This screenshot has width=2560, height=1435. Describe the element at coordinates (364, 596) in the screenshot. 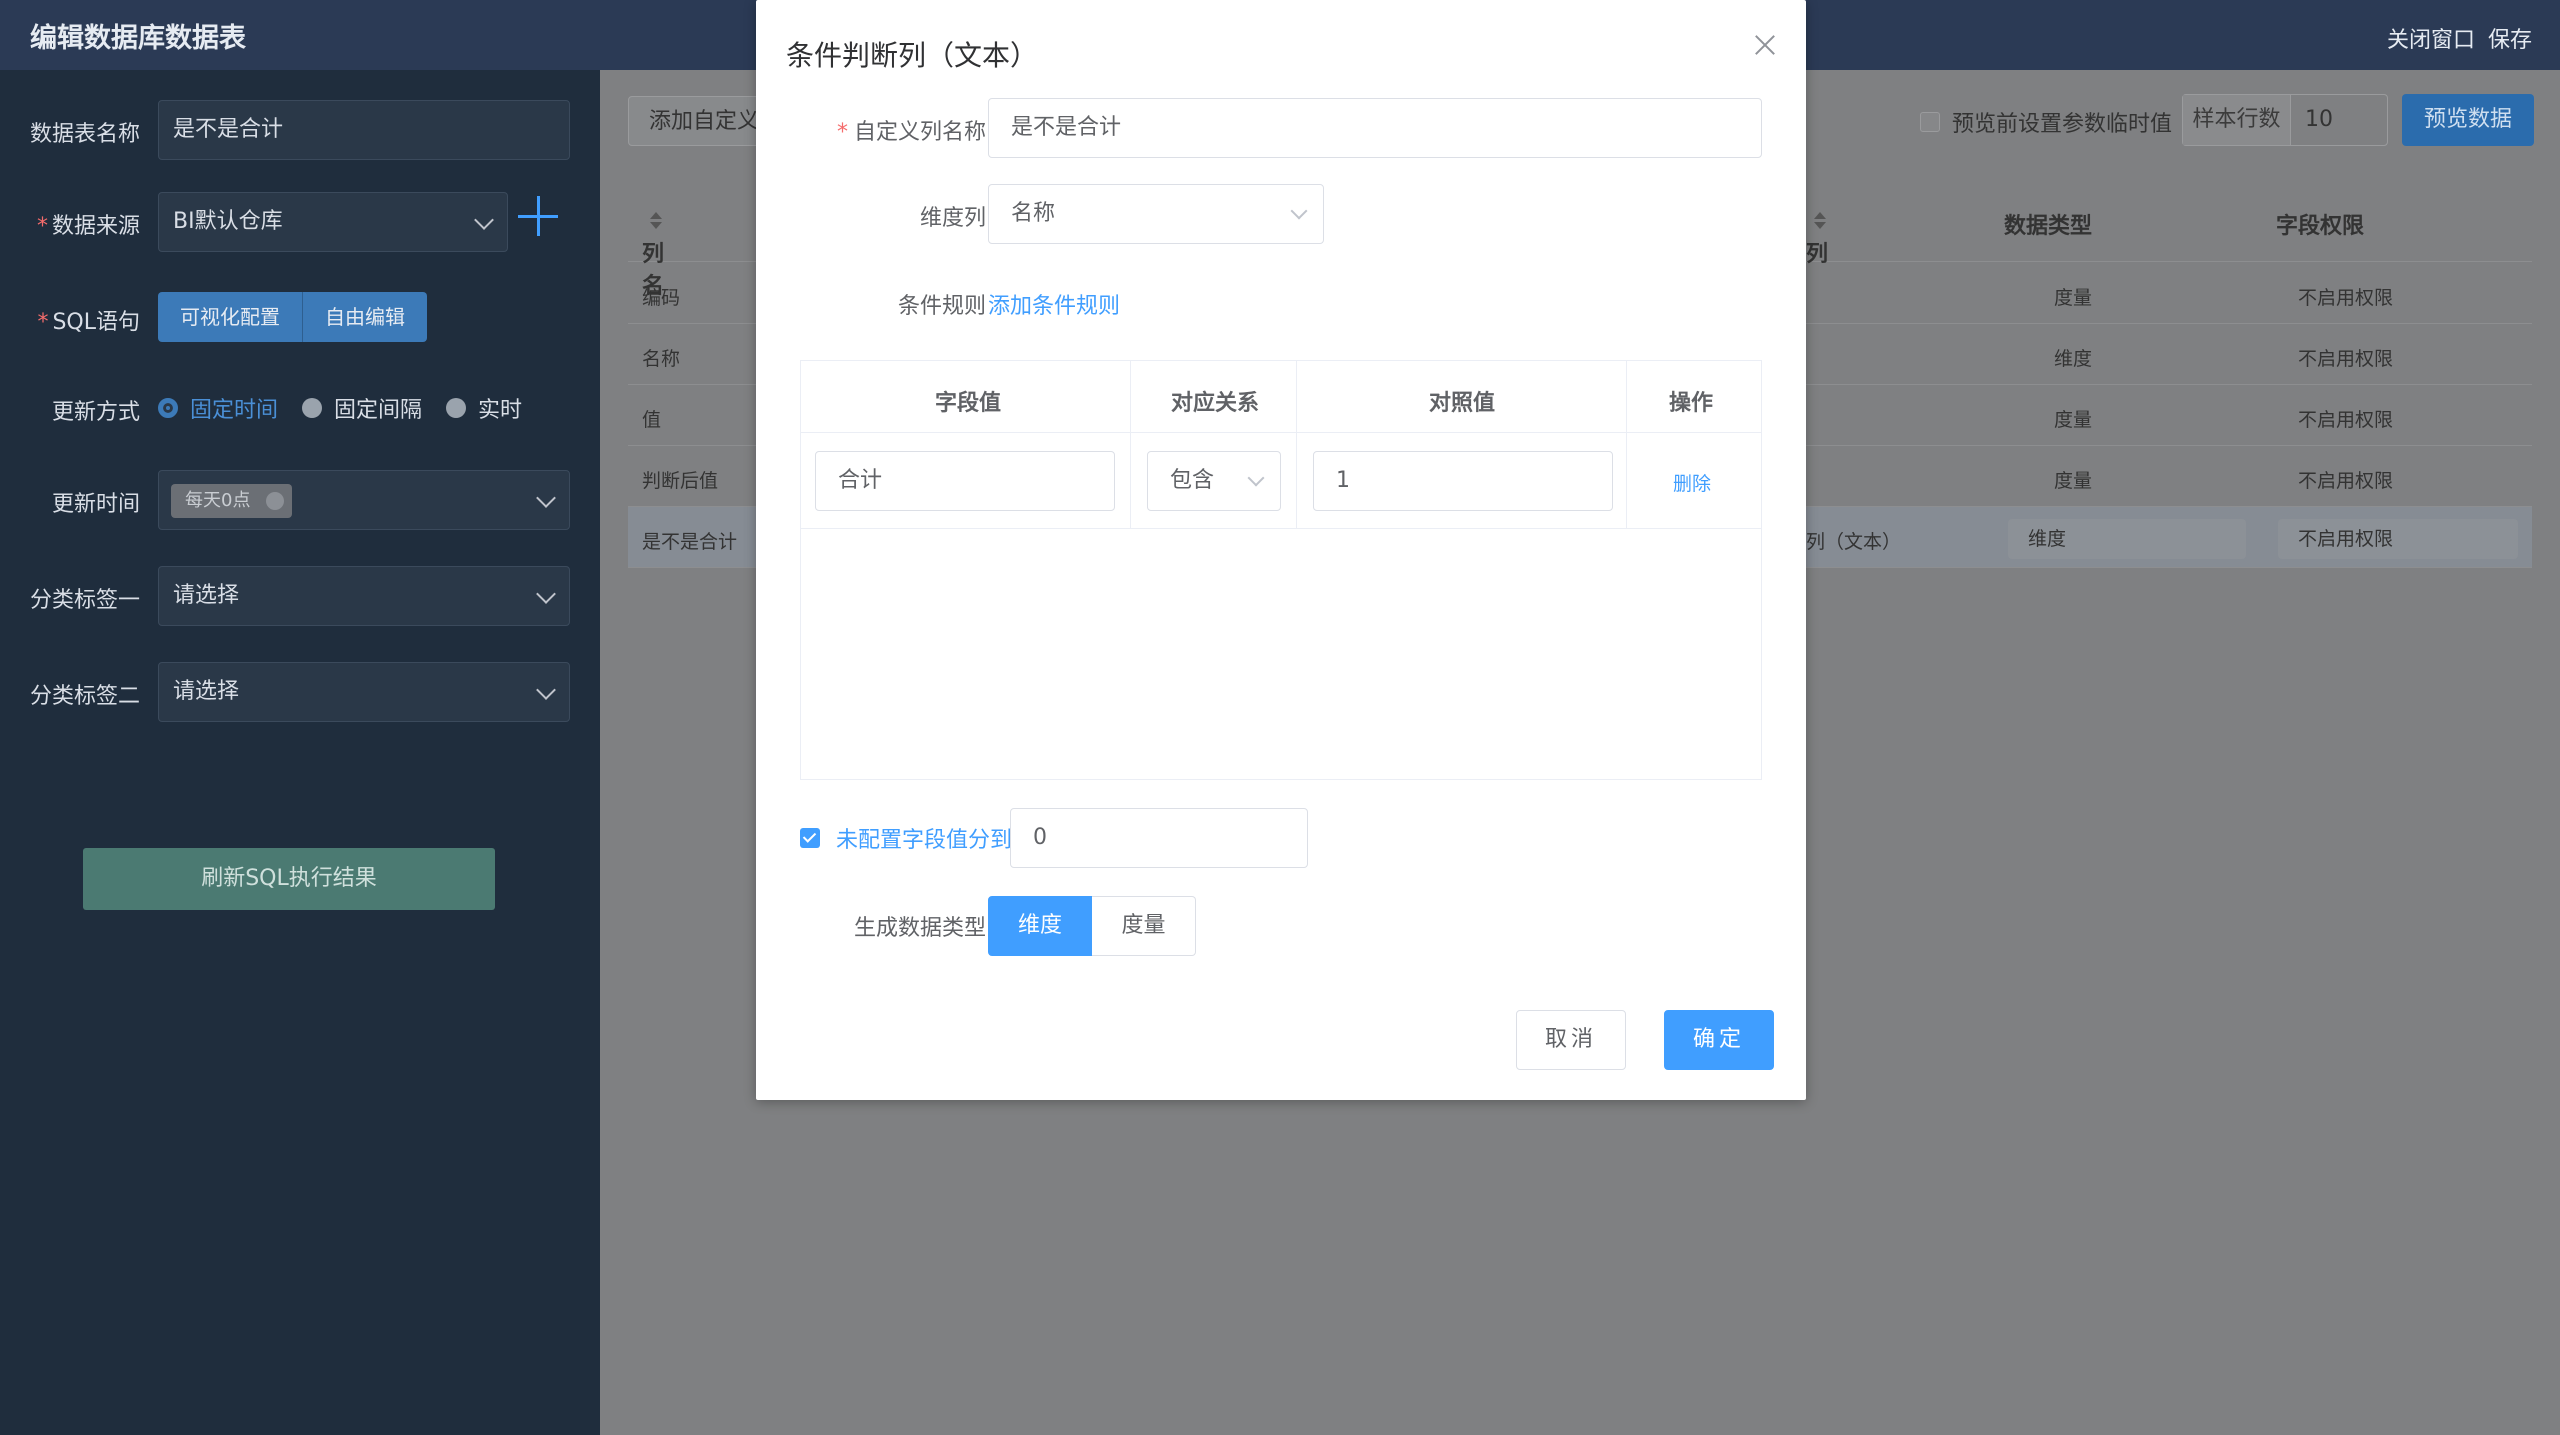

I see `category1-select: 请选择` at that location.